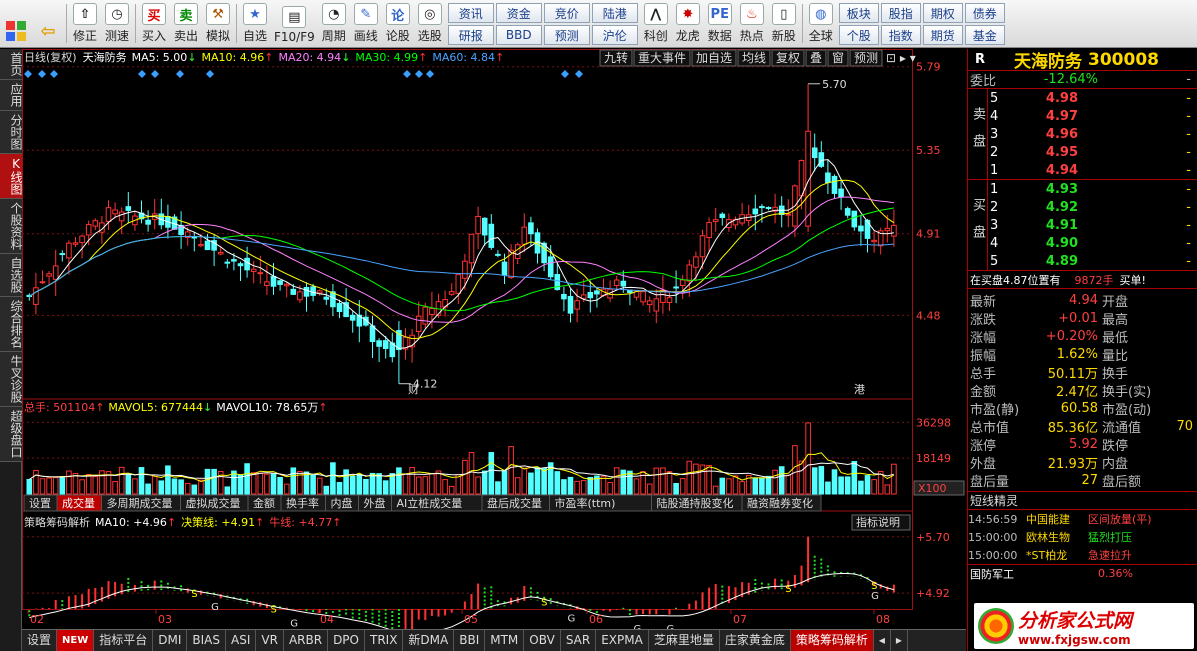 The height and width of the screenshot is (651, 1197). I want to click on toolbar-market-0: 板块, so click(858, 13).